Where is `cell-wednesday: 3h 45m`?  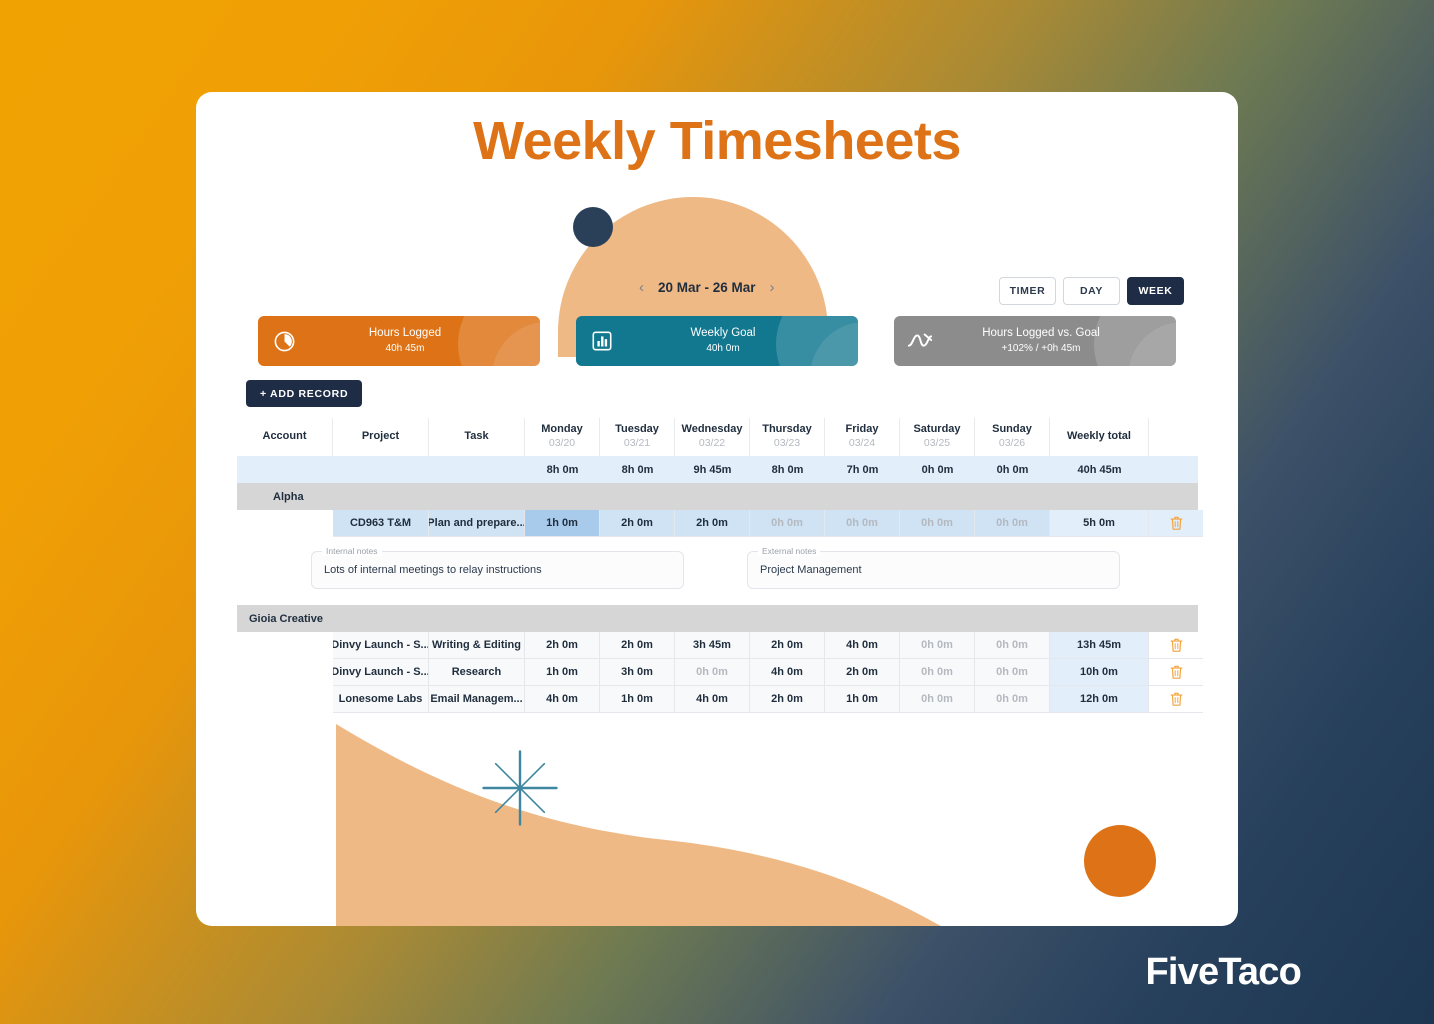
cell-wednesday: 3h 45m is located at coordinates (712, 645).